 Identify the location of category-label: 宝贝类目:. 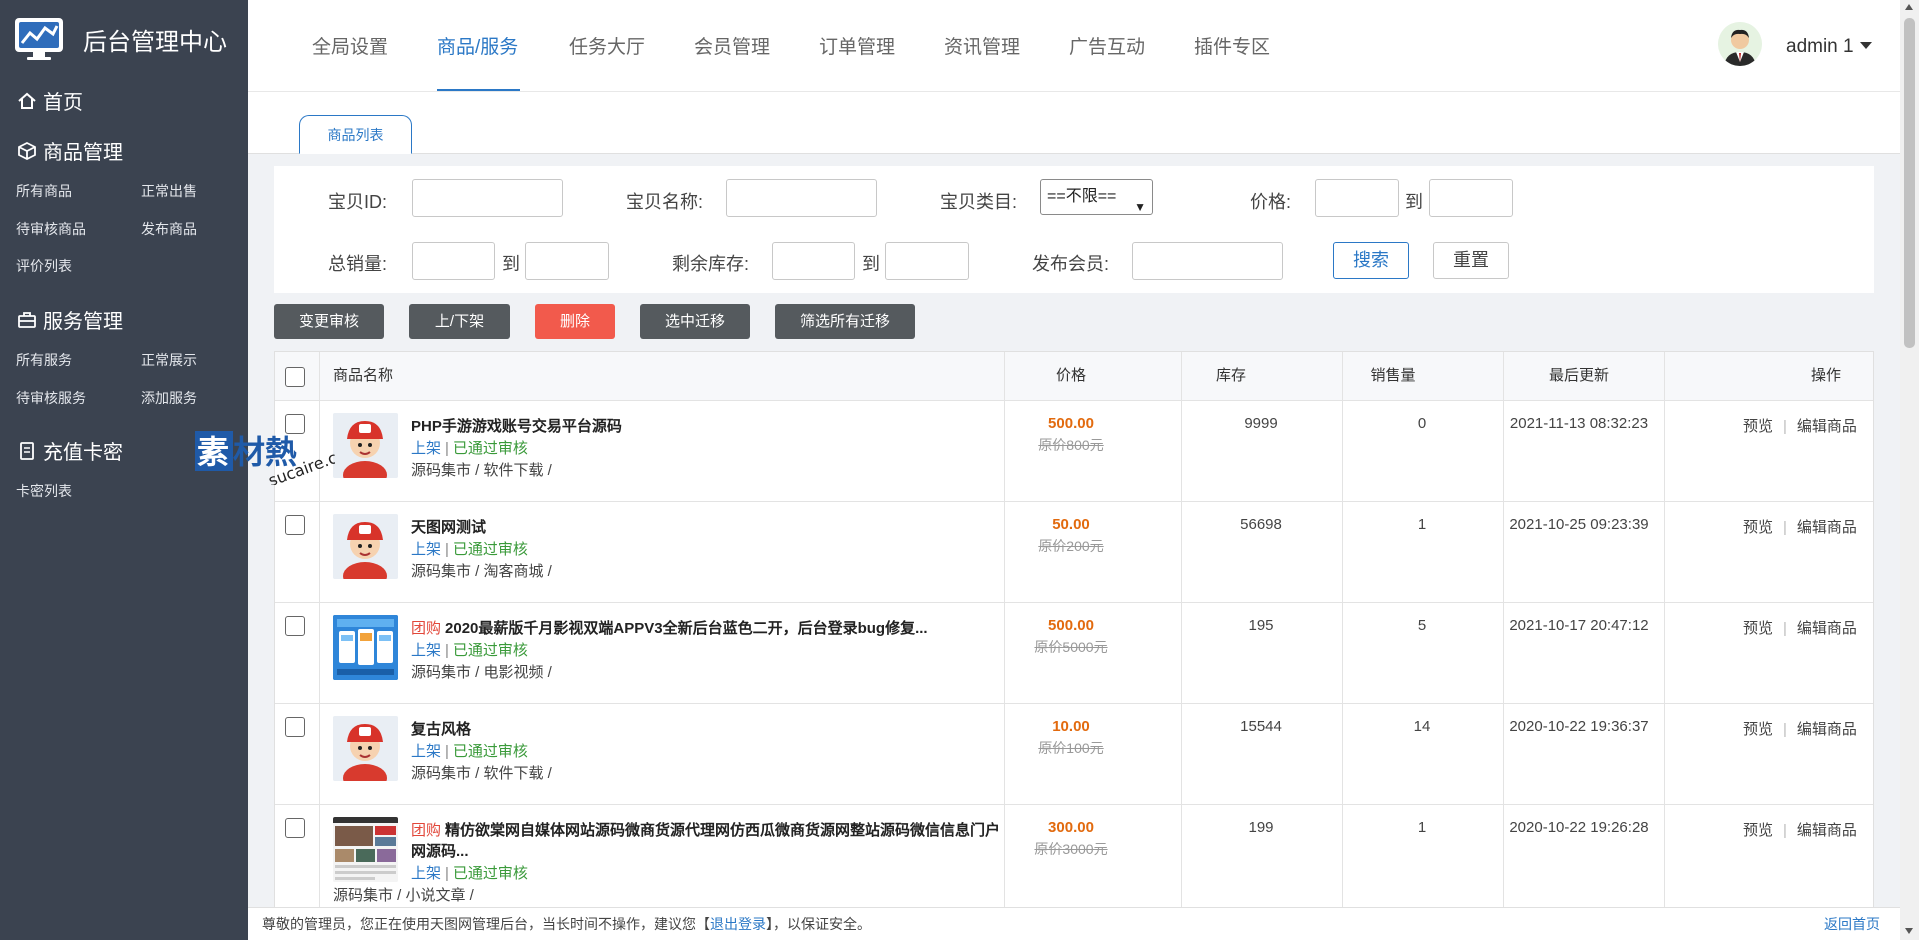
(979, 202).